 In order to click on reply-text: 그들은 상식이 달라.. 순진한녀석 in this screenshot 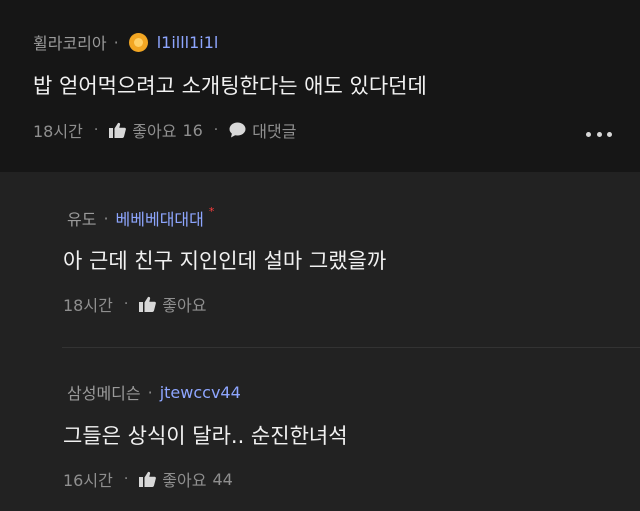, I will do `click(205, 436)`.